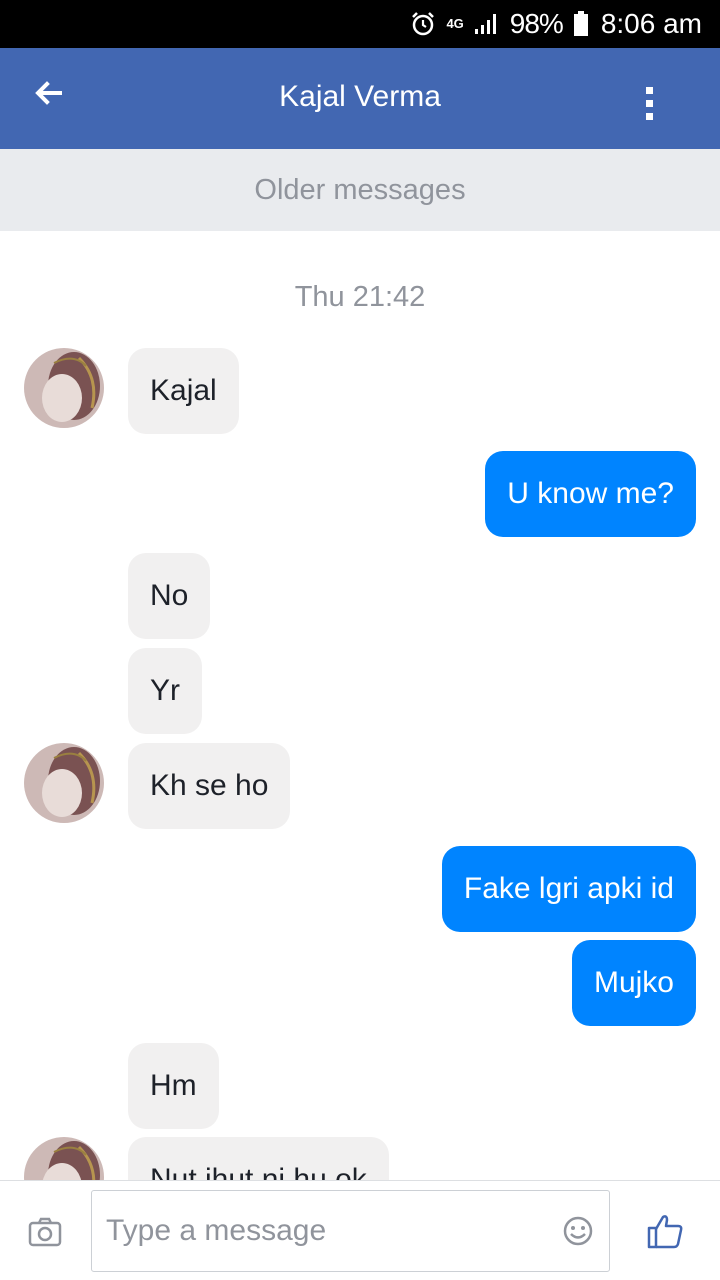 The width and height of the screenshot is (720, 1280). What do you see at coordinates (633, 983) in the screenshot?
I see `message-bubble-outgoing: Mujko` at bounding box center [633, 983].